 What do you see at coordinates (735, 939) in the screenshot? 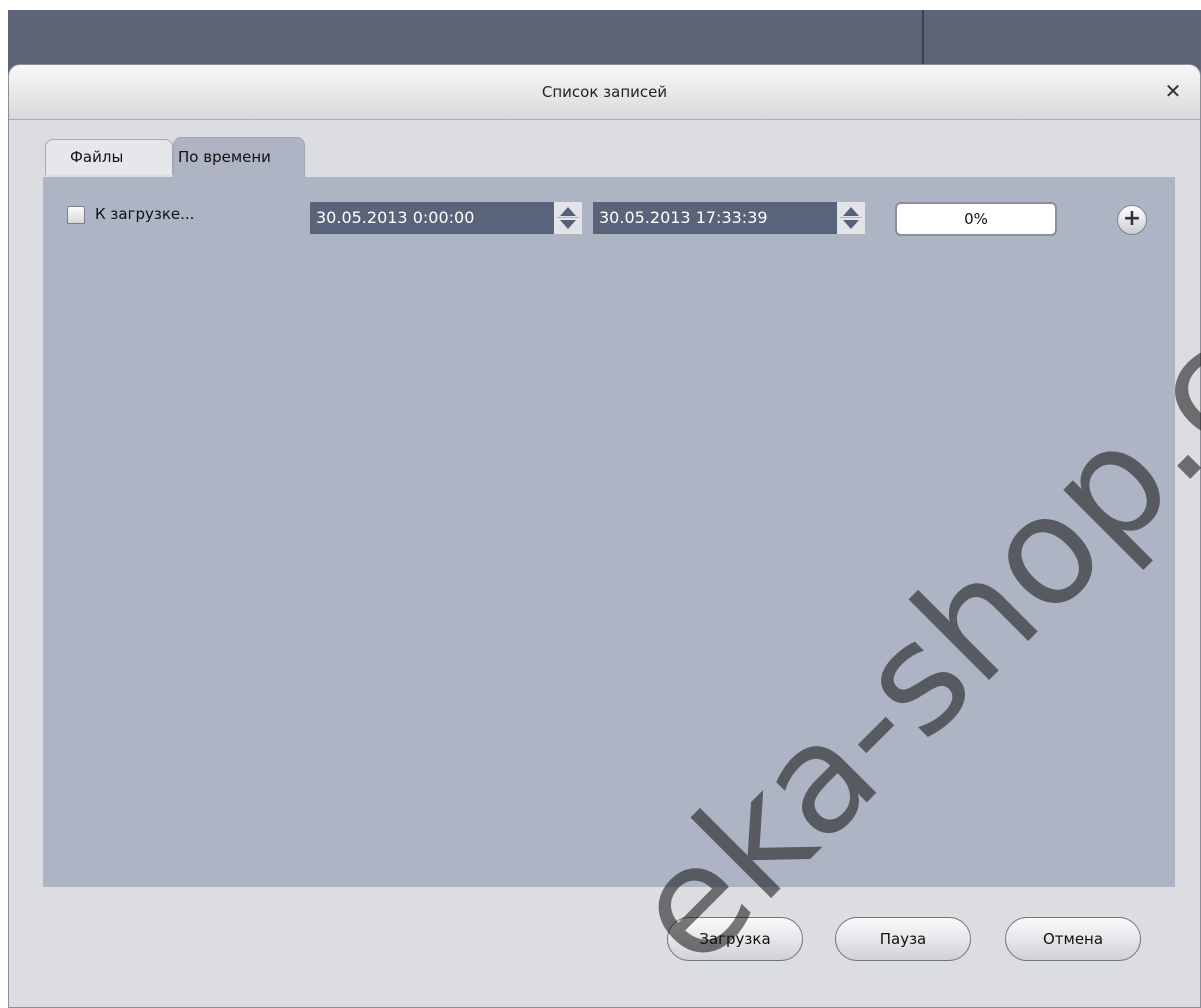
I see `download-button: Загрузка` at bounding box center [735, 939].